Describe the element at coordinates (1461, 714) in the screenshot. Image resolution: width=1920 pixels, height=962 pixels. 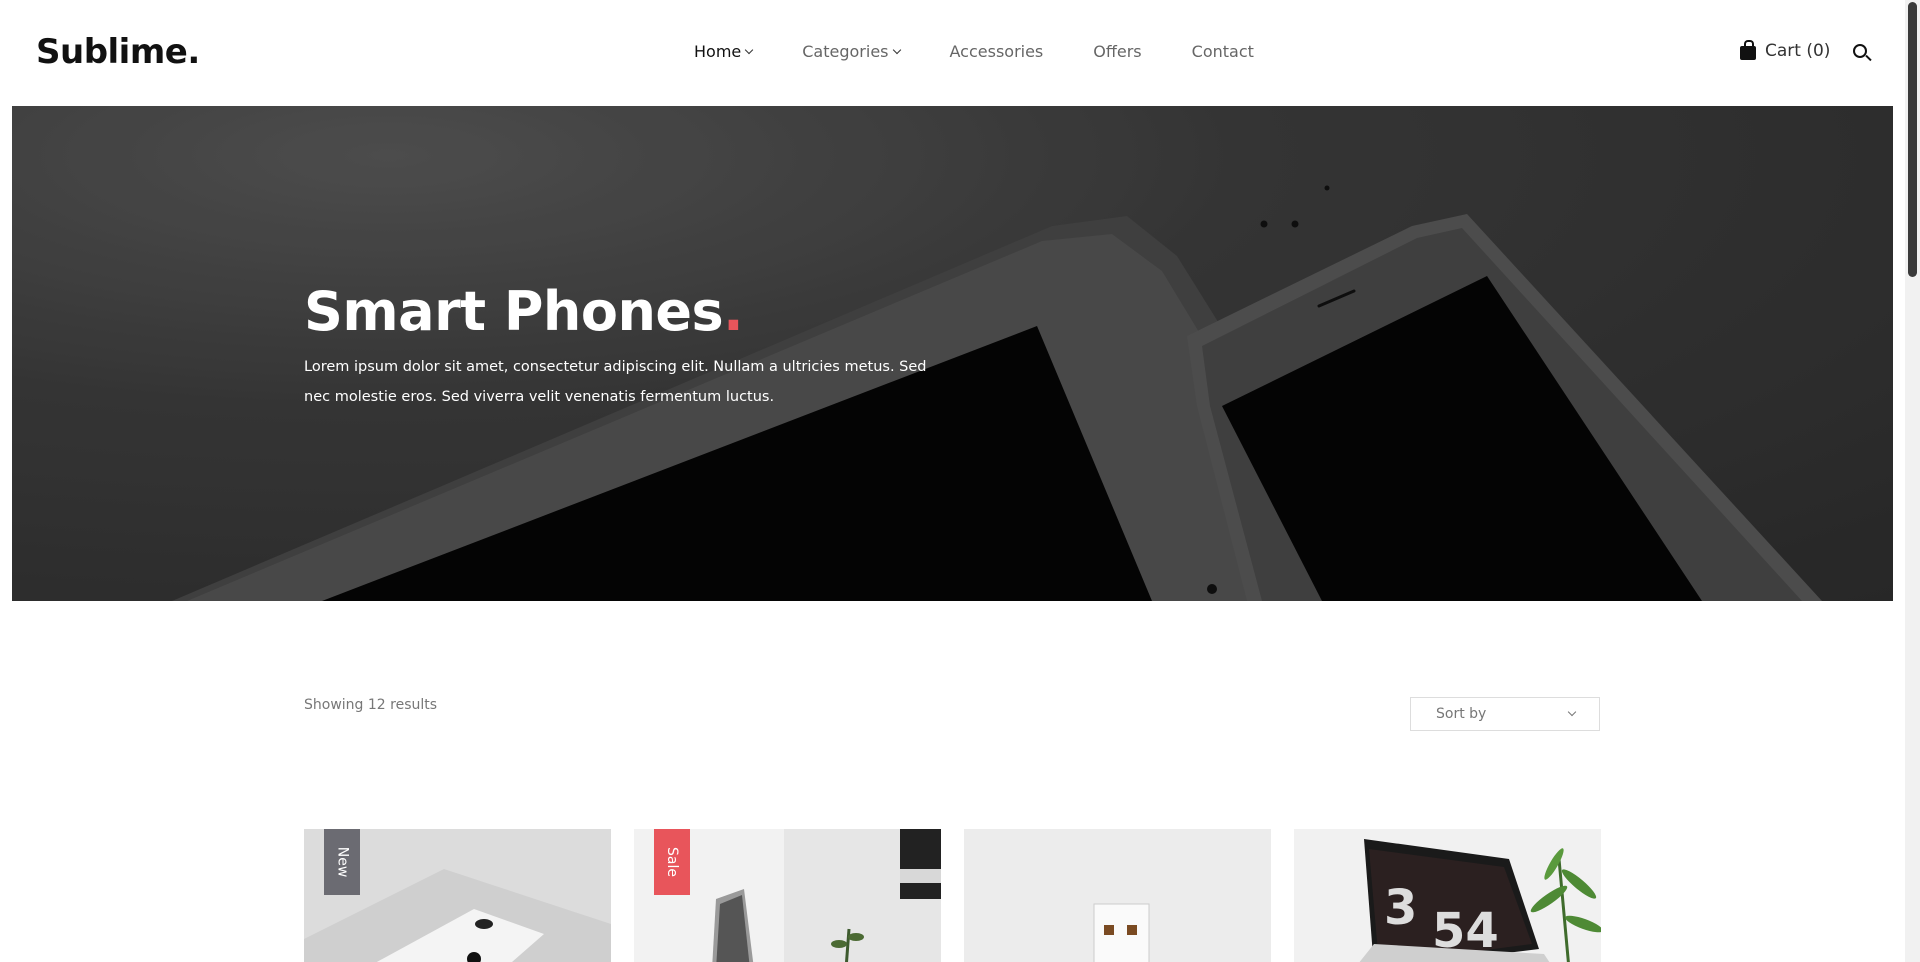
I see `sort-label: Sort by` at that location.